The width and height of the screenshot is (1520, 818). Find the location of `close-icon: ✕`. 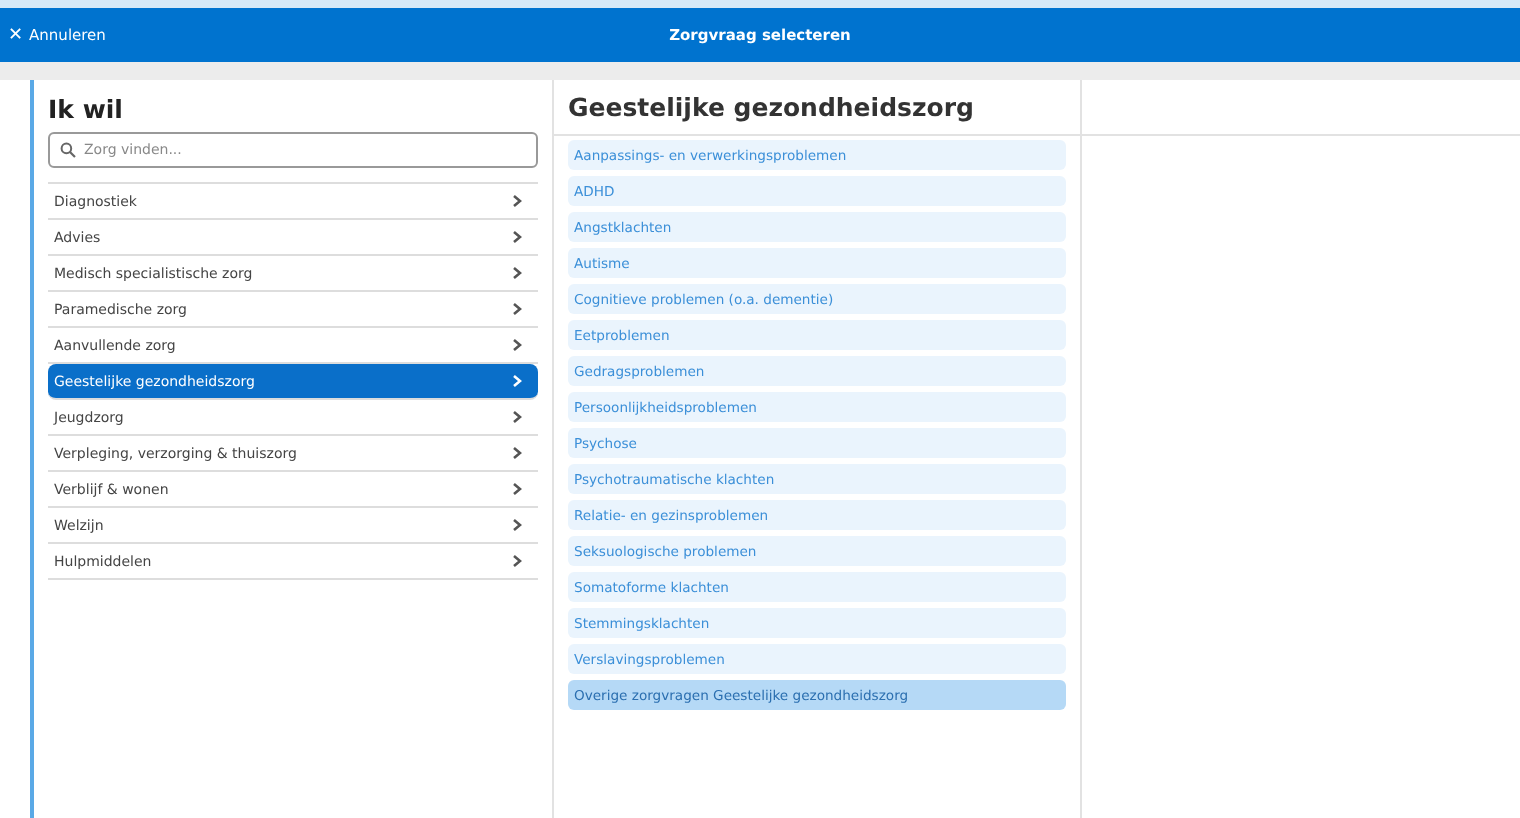

close-icon: ✕ is located at coordinates (16, 35).